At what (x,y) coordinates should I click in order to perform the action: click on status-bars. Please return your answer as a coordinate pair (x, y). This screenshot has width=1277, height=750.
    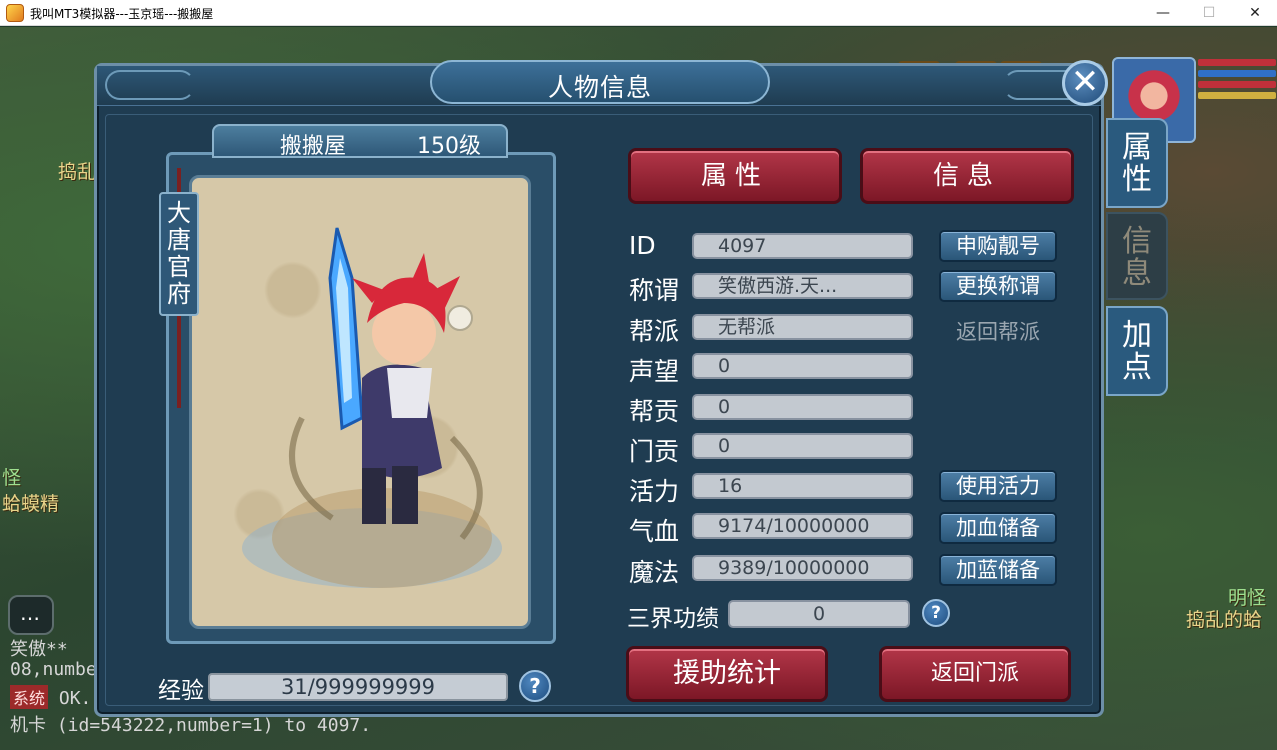
    Looking at the image, I should click on (1237, 87).